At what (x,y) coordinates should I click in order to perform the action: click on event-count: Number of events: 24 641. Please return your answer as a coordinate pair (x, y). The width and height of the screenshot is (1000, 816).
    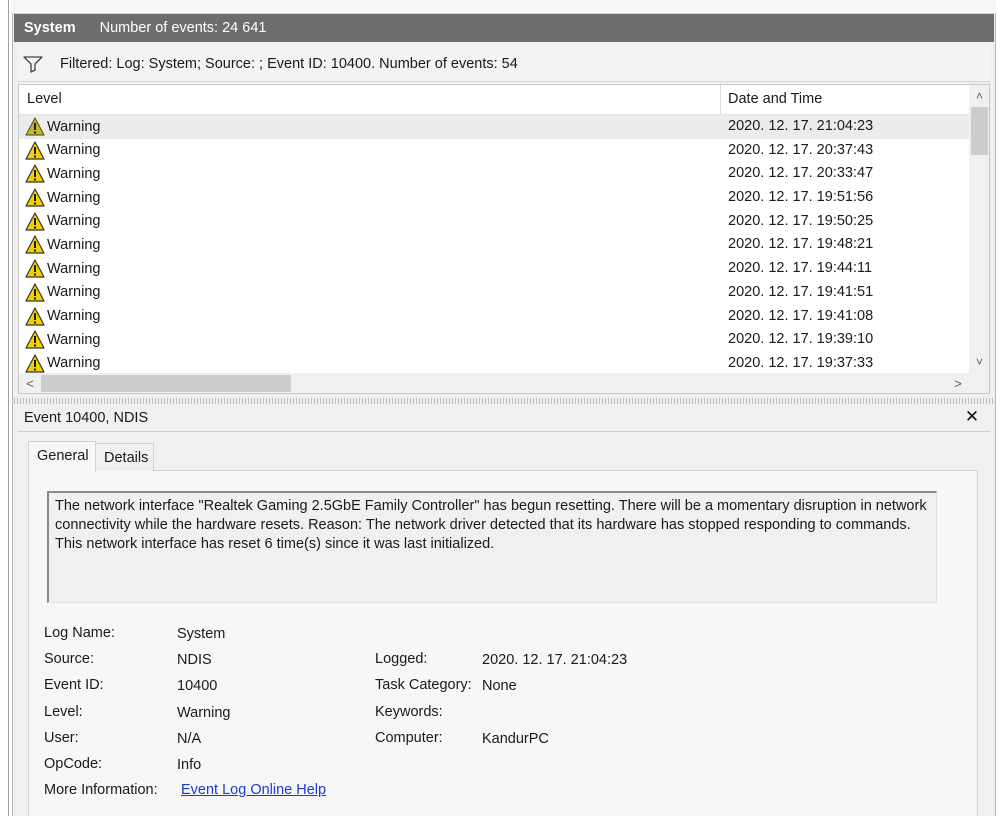
    Looking at the image, I should click on (183, 28).